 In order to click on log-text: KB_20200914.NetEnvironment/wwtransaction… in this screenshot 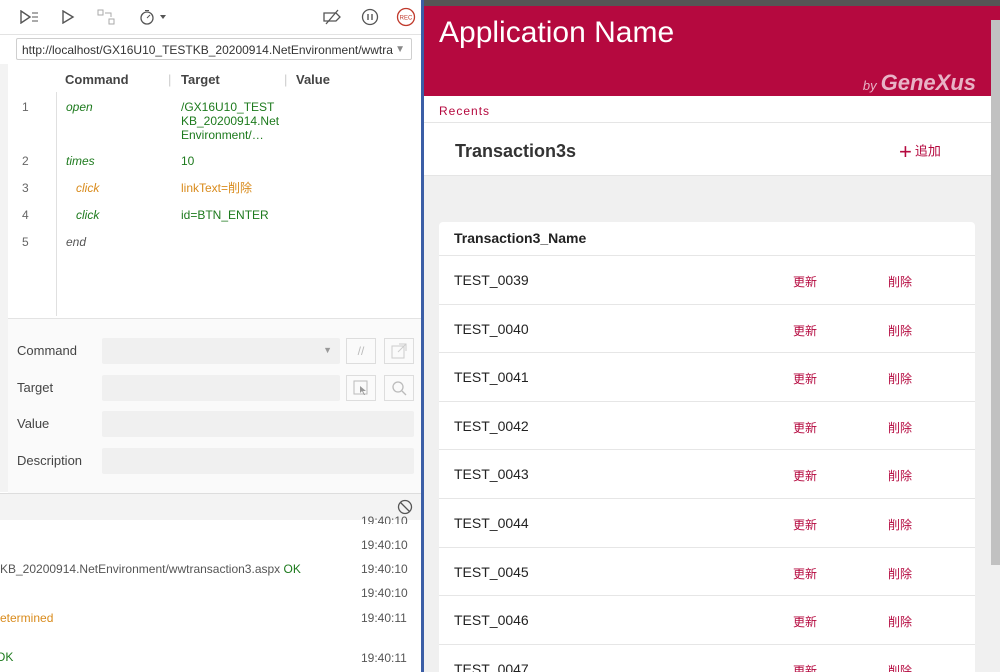, I will do `click(140, 569)`.